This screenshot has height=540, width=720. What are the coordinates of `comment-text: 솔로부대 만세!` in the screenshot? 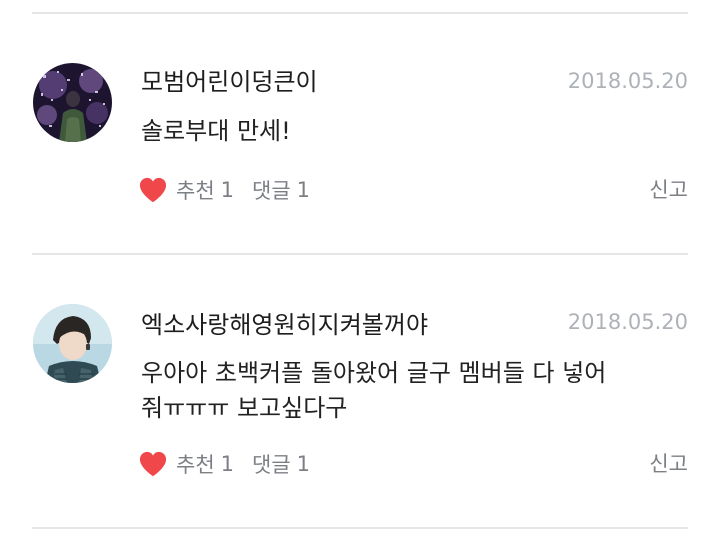 It's located at (216, 131).